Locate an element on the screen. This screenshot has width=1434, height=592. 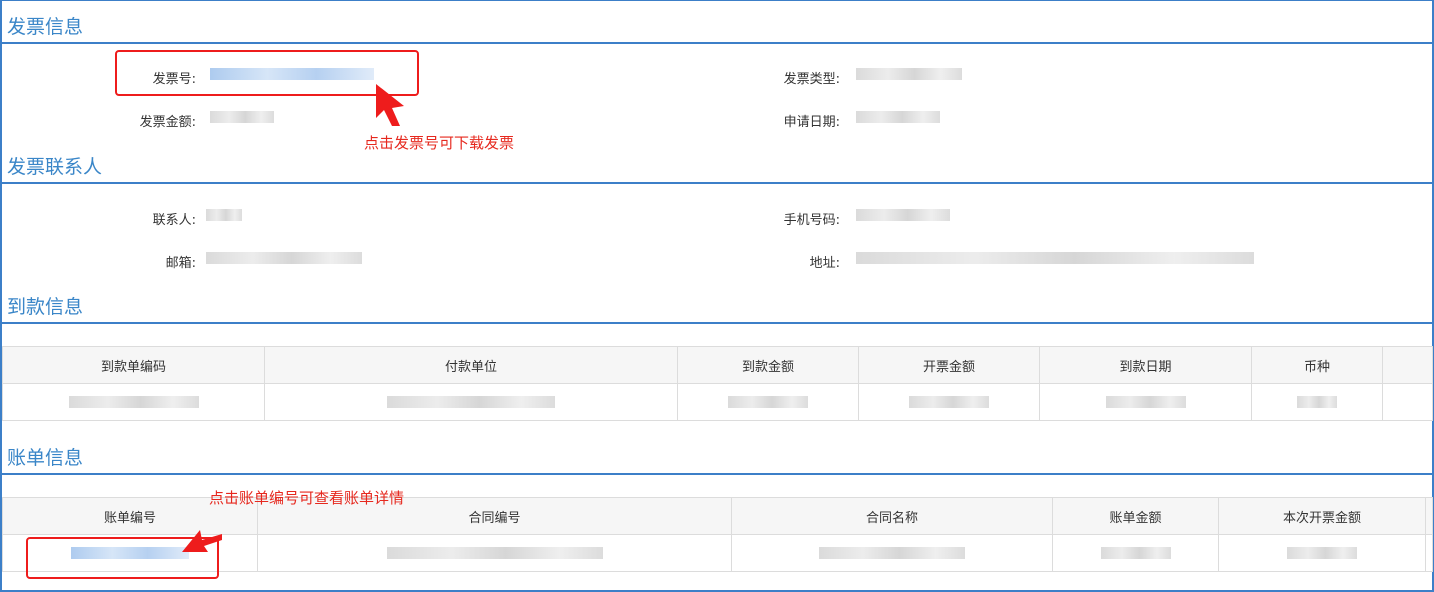
payment-code-cell is located at coordinates (133, 402).